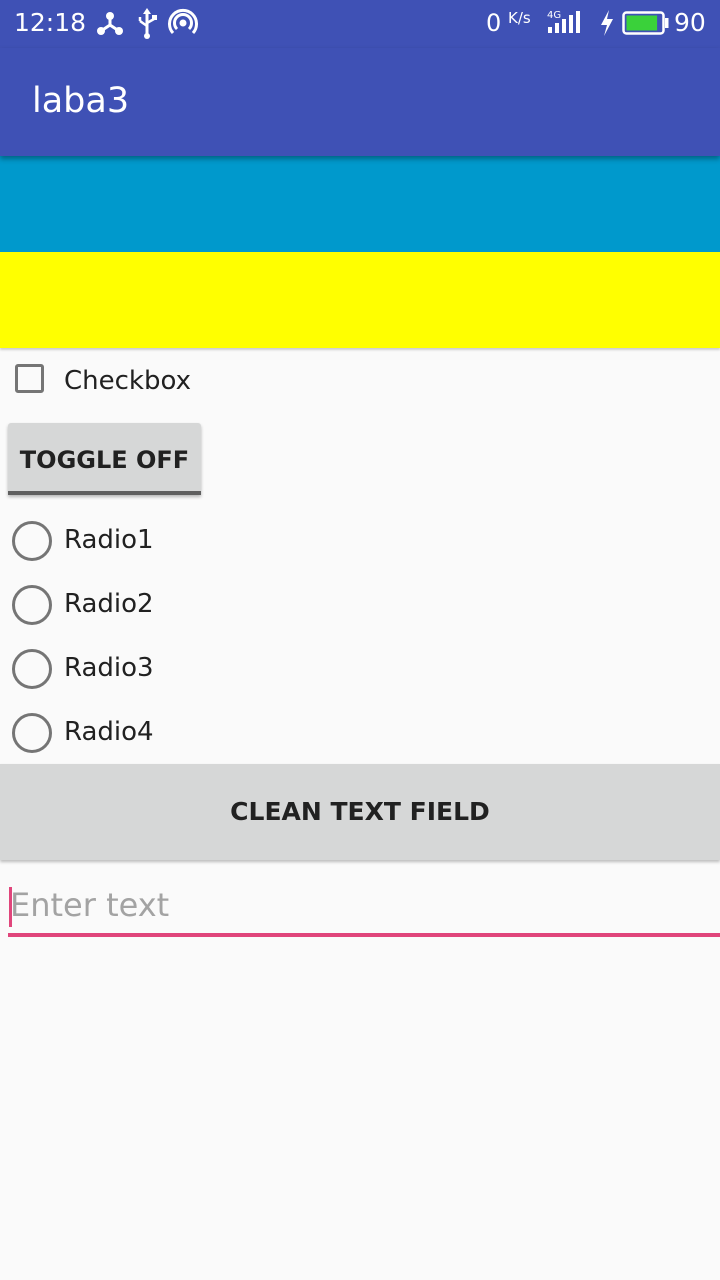  Describe the element at coordinates (554, 15) in the screenshot. I see `network-type-label: 4G` at that location.